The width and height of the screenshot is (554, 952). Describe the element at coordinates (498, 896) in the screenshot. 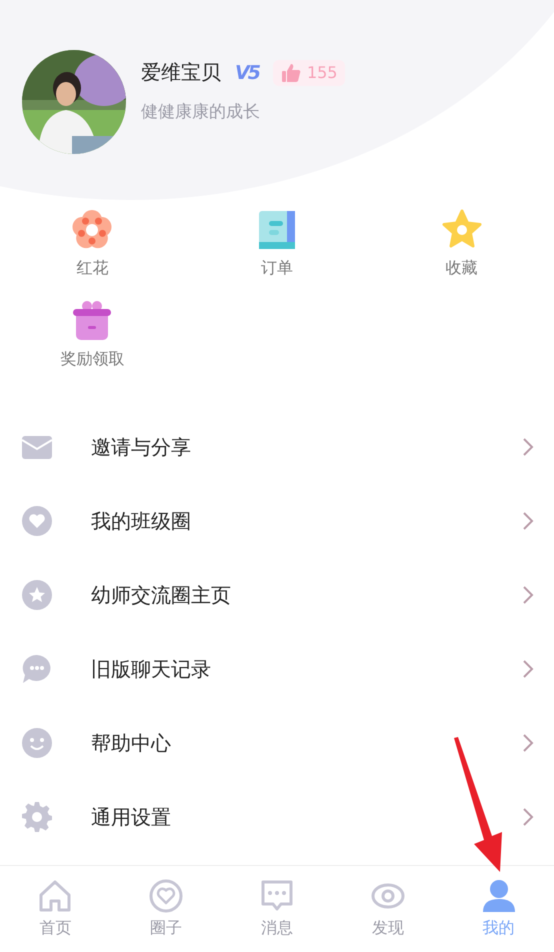

I see `person-icon` at that location.